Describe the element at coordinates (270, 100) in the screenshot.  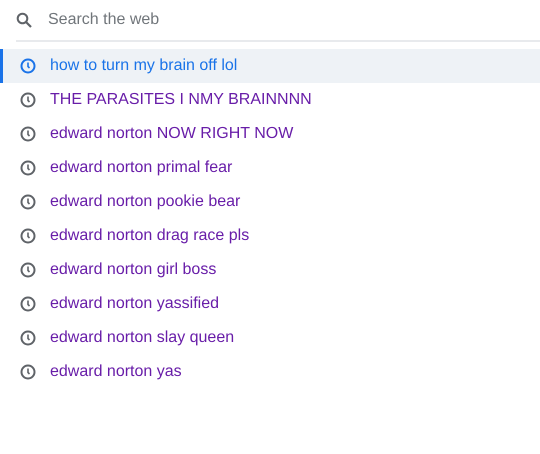
I see `suggestion-item: THE PARASITES I NMY BRAINNNN` at that location.